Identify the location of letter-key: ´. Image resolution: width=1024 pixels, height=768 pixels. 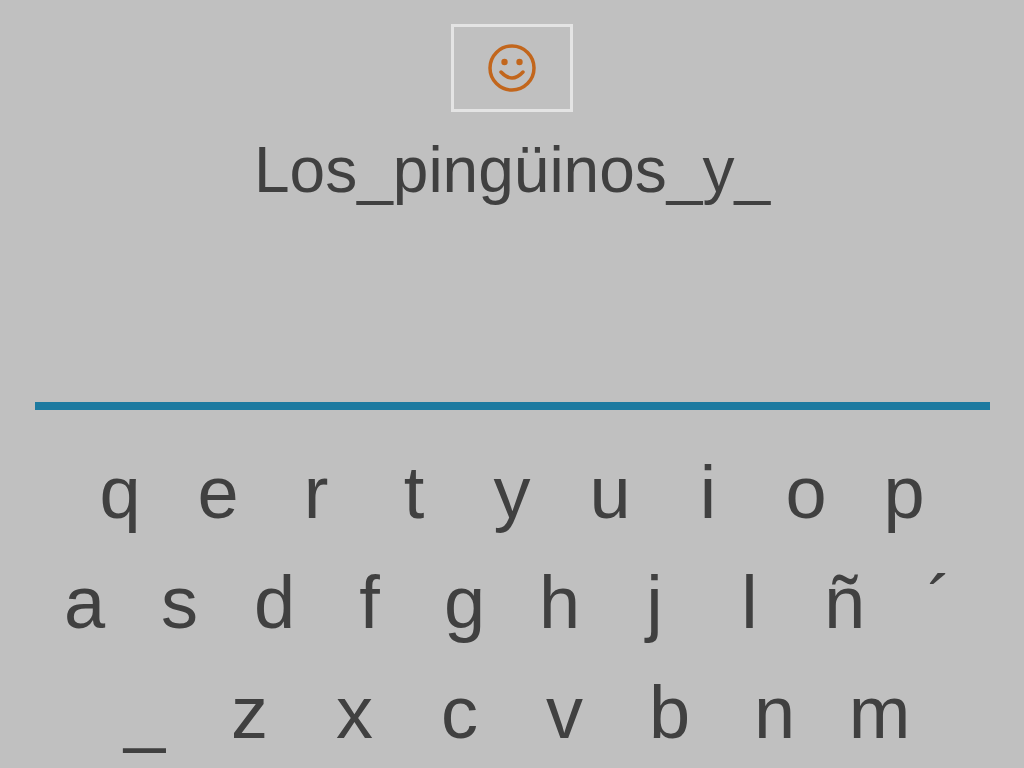
(939, 603).